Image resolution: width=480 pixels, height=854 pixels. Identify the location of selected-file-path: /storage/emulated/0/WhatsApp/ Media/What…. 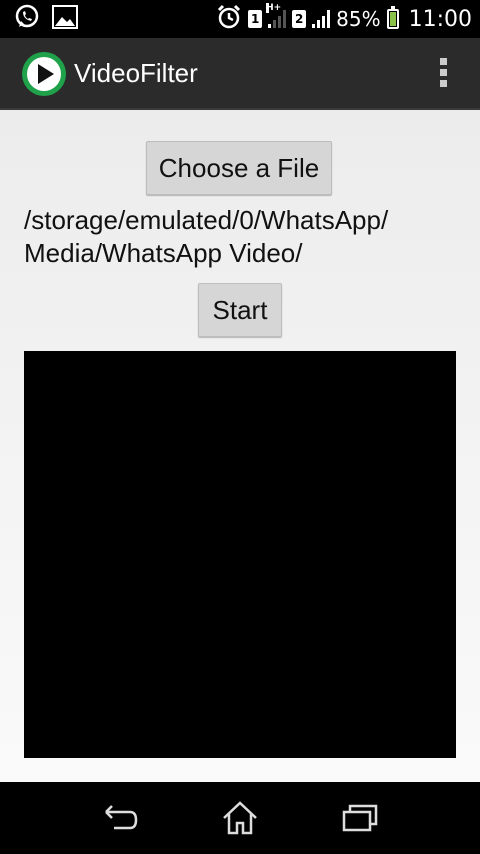
(206, 236).